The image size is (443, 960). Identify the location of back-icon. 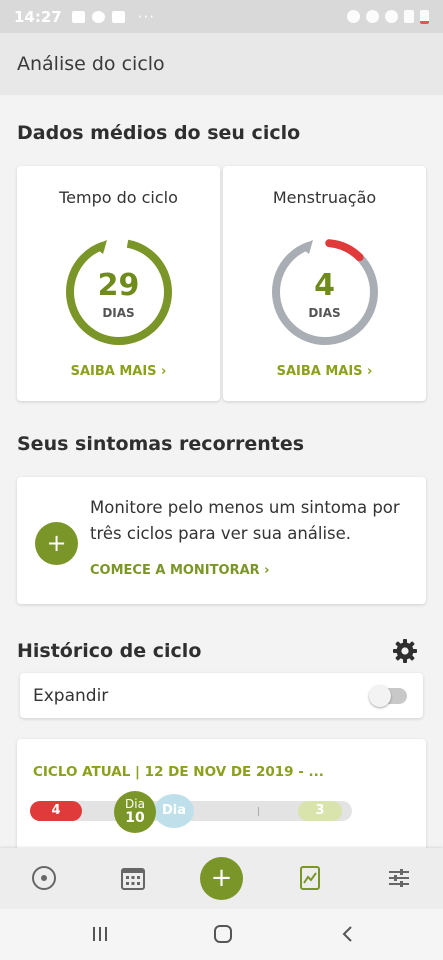
(348, 934).